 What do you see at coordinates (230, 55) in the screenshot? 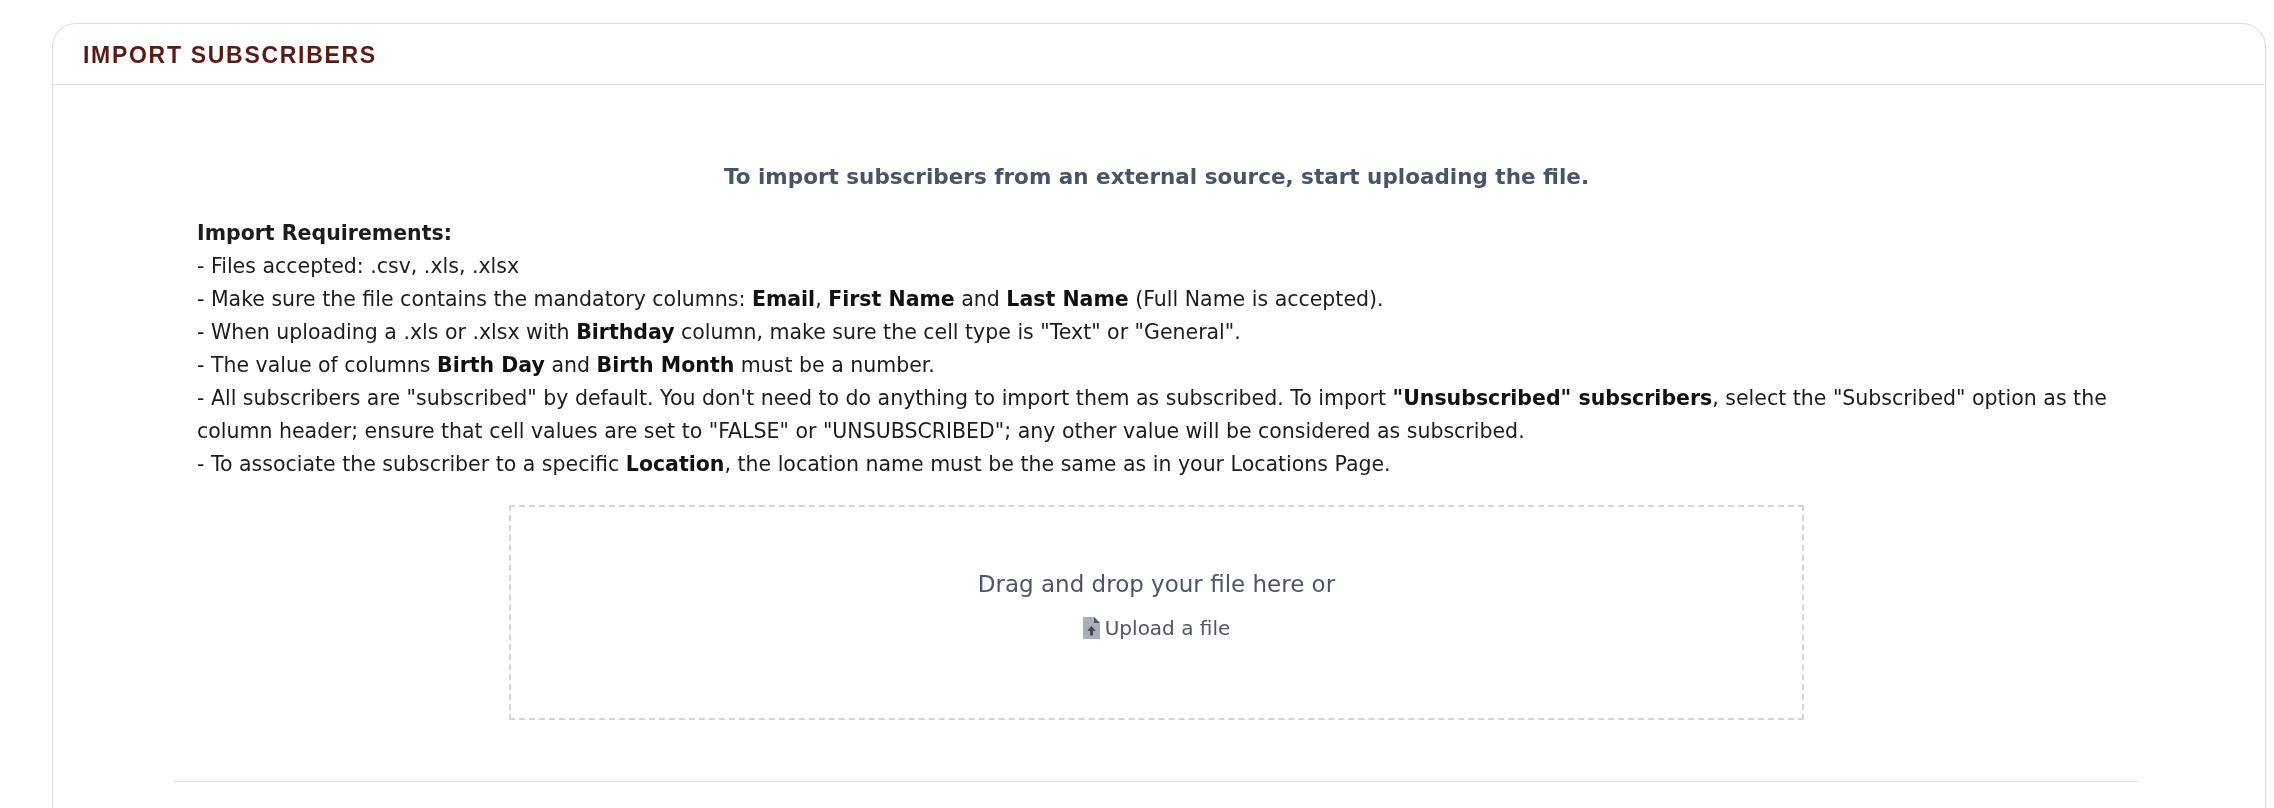
I see `panel-title: IMPORT SUBSCRIBERS` at bounding box center [230, 55].